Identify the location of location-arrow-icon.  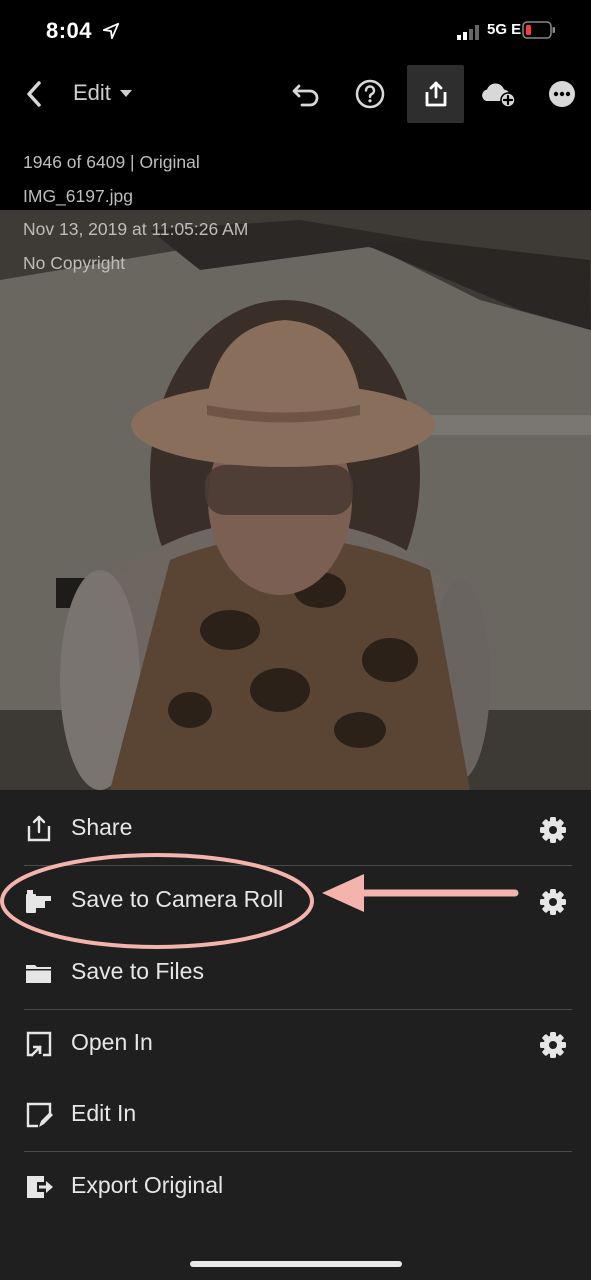
(111, 31).